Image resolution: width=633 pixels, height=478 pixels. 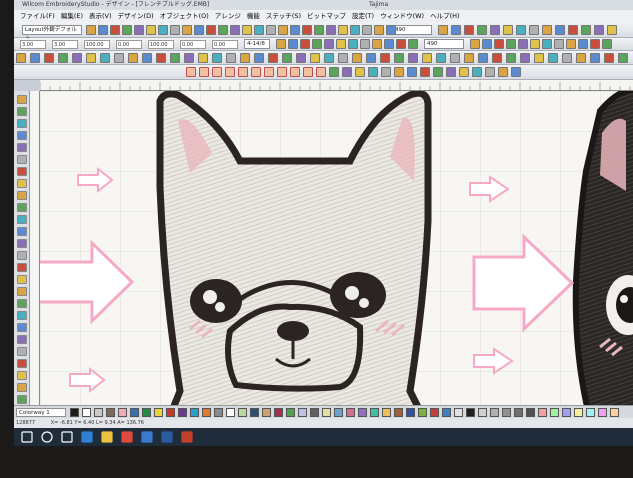 I want to click on menu-edit: 編集(E), so click(x=72, y=16).